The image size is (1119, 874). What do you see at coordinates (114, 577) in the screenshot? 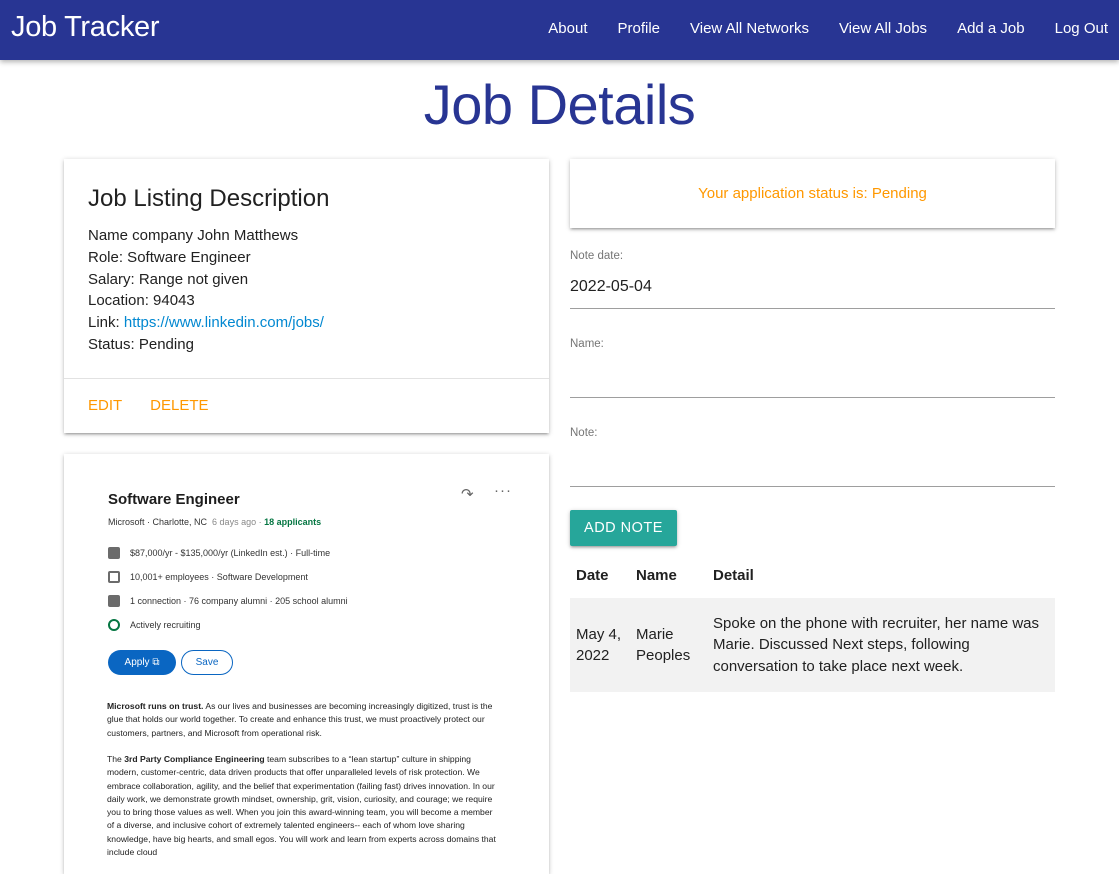
I see `building-icon` at bounding box center [114, 577].